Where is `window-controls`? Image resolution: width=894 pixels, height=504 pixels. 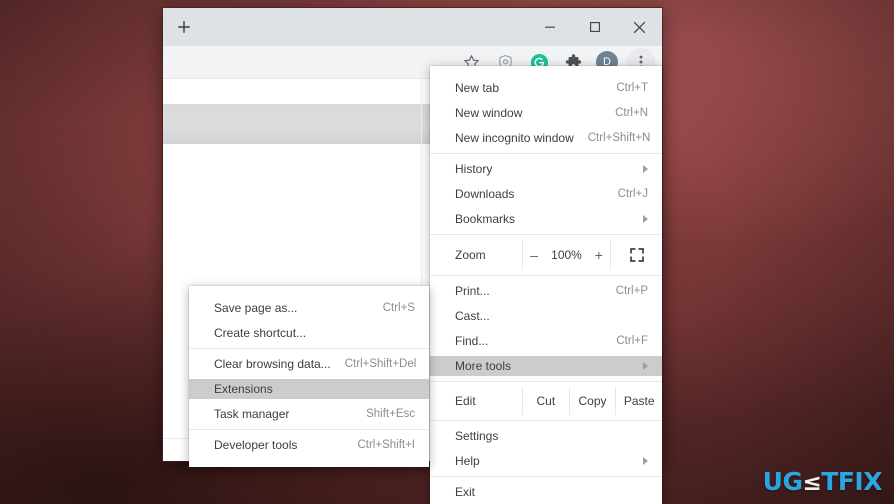
window-controls is located at coordinates (594, 27).